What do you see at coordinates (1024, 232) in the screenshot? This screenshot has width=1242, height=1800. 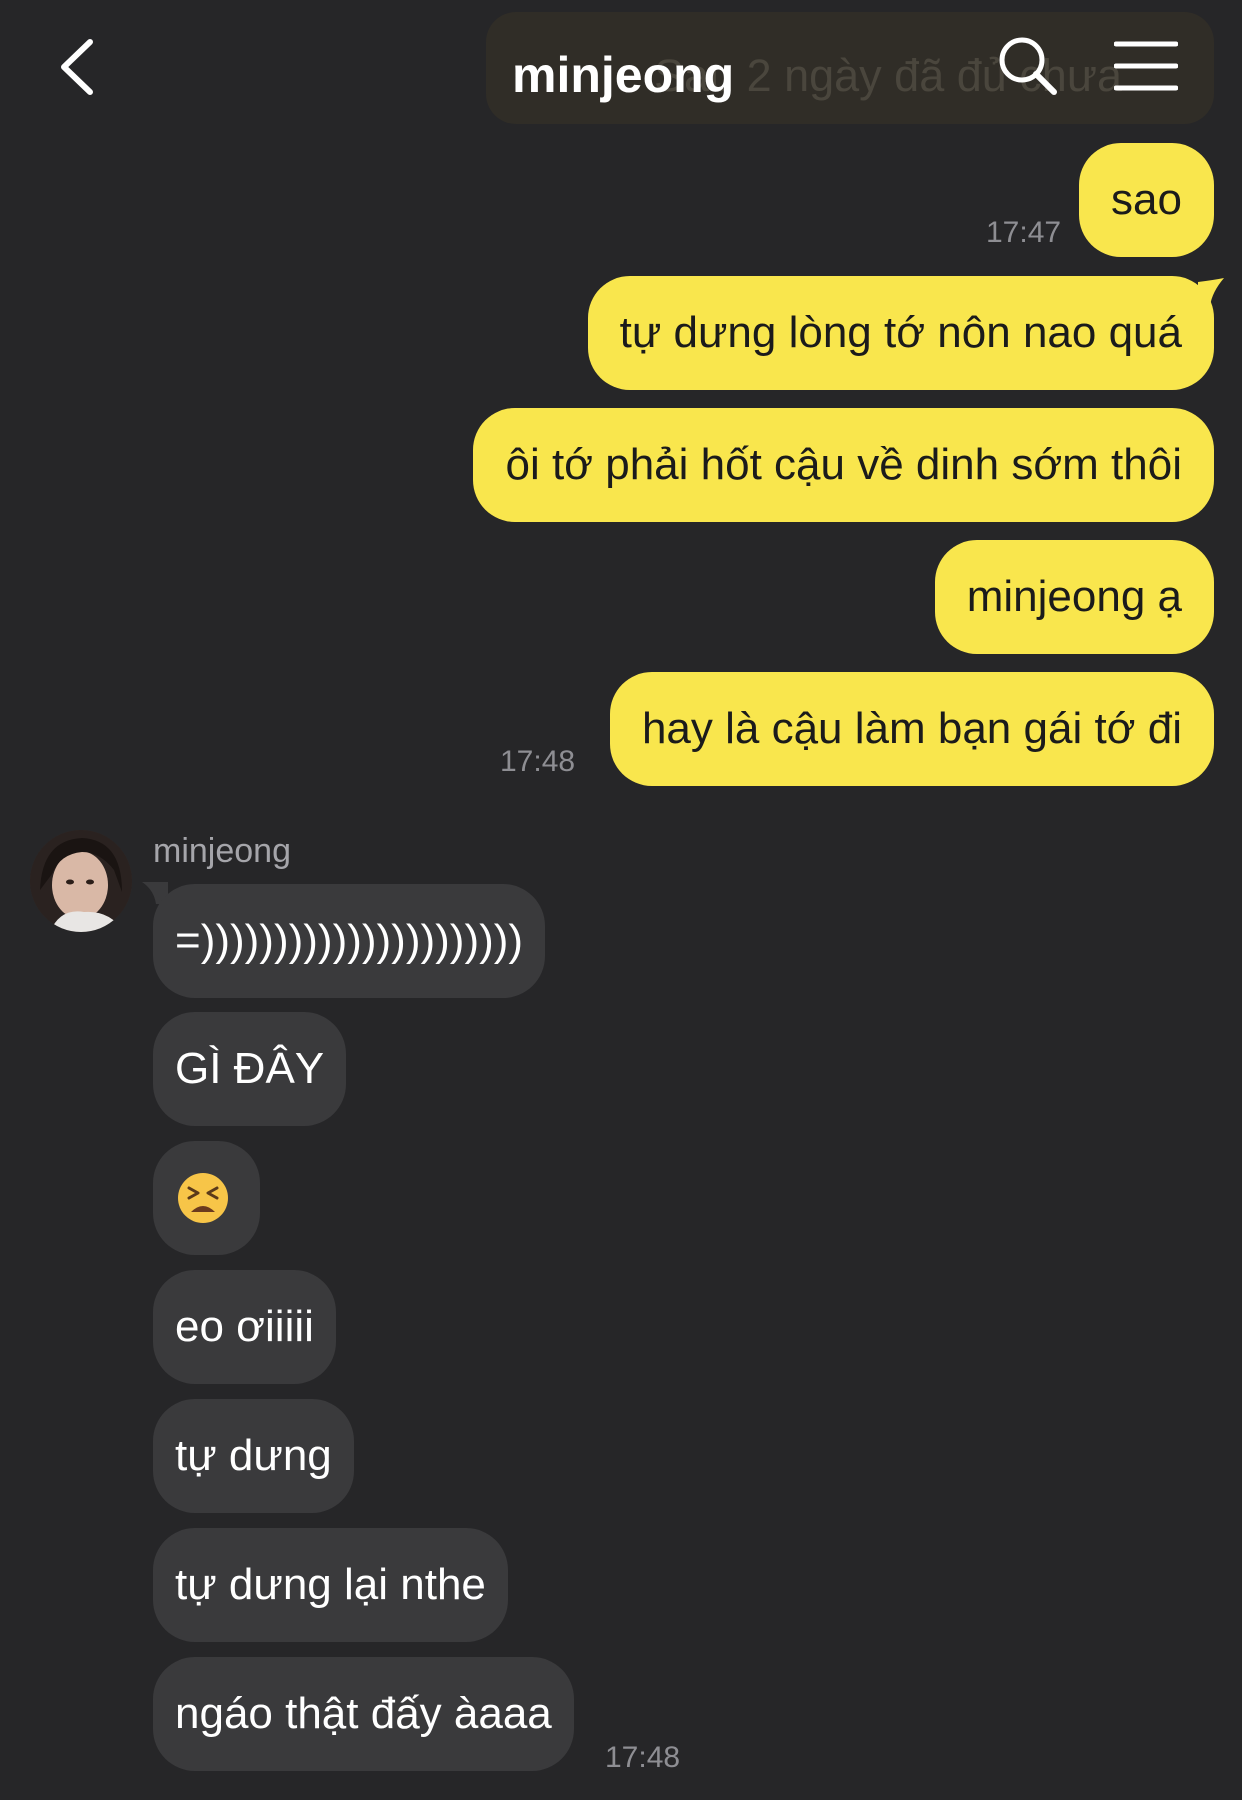 I see `message-timestamp: 17:47` at bounding box center [1024, 232].